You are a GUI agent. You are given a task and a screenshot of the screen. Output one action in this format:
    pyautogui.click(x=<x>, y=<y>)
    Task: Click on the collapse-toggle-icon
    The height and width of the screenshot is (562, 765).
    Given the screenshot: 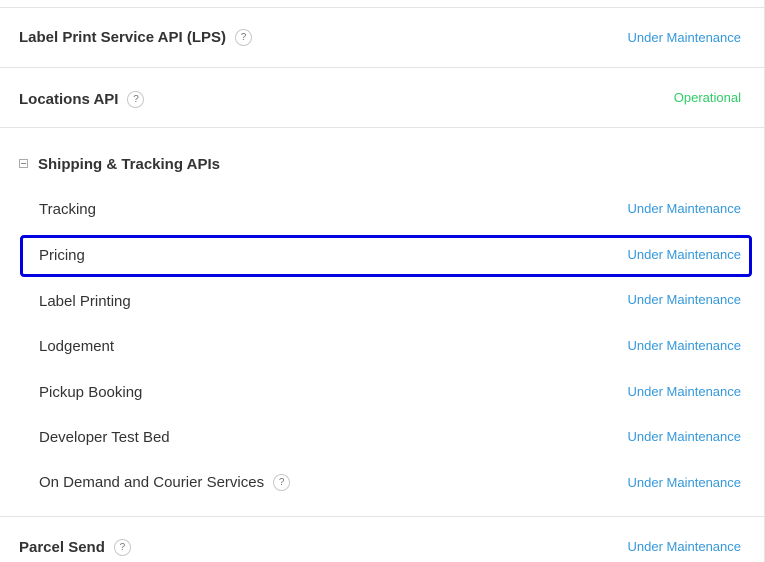 What is the action you would take?
    pyautogui.click(x=23, y=163)
    